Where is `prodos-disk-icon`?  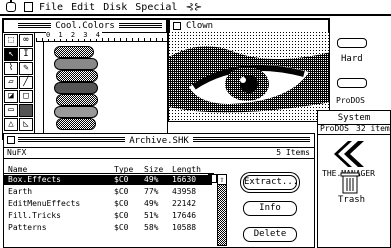 prodos-disk-icon is located at coordinates (352, 83).